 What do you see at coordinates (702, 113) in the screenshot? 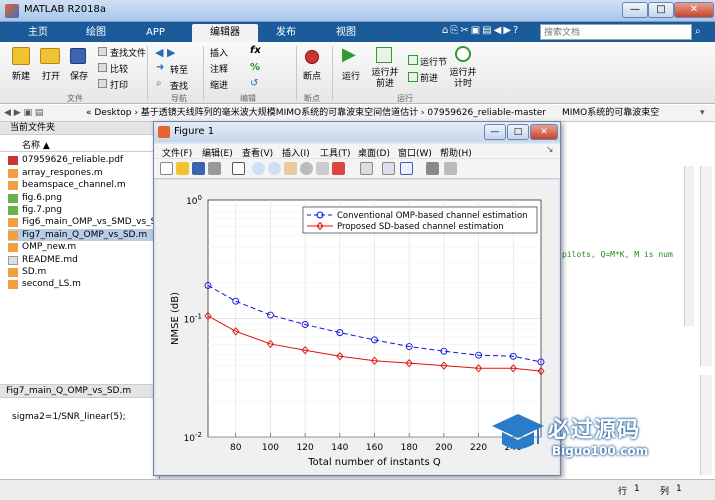
I see `chevron-down-icon: ▾` at bounding box center [702, 113].